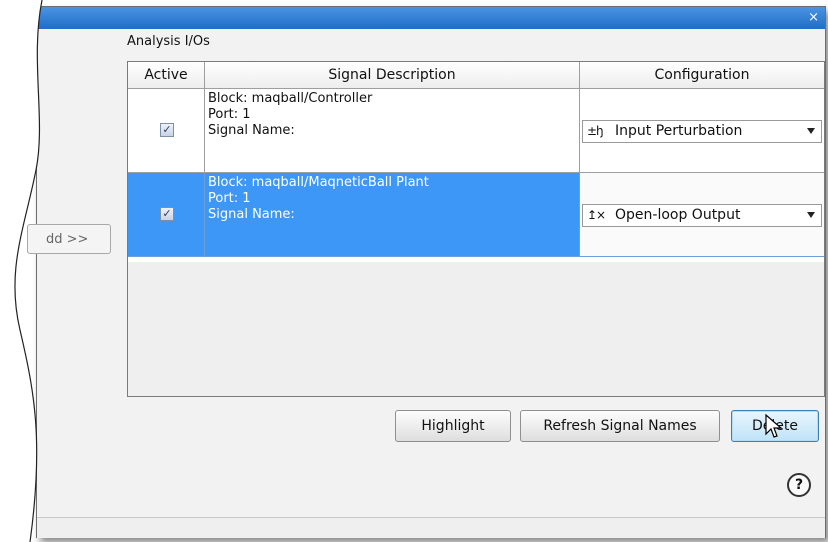 The width and height of the screenshot is (828, 542). I want to click on column-header-configuration: Configuration, so click(702, 75).